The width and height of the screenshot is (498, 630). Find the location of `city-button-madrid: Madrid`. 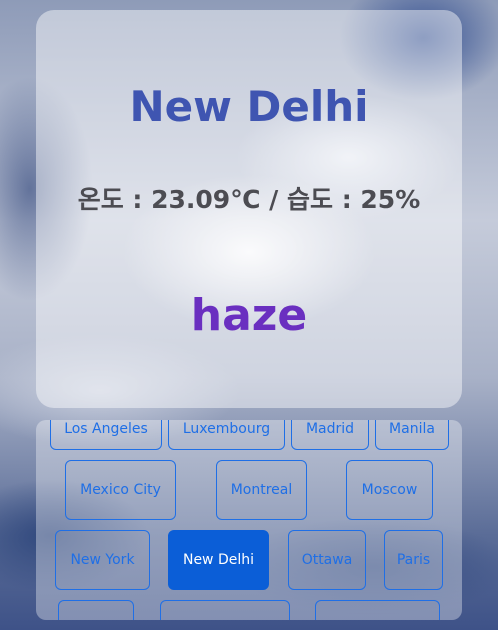

city-button-madrid: Madrid is located at coordinates (330, 435).